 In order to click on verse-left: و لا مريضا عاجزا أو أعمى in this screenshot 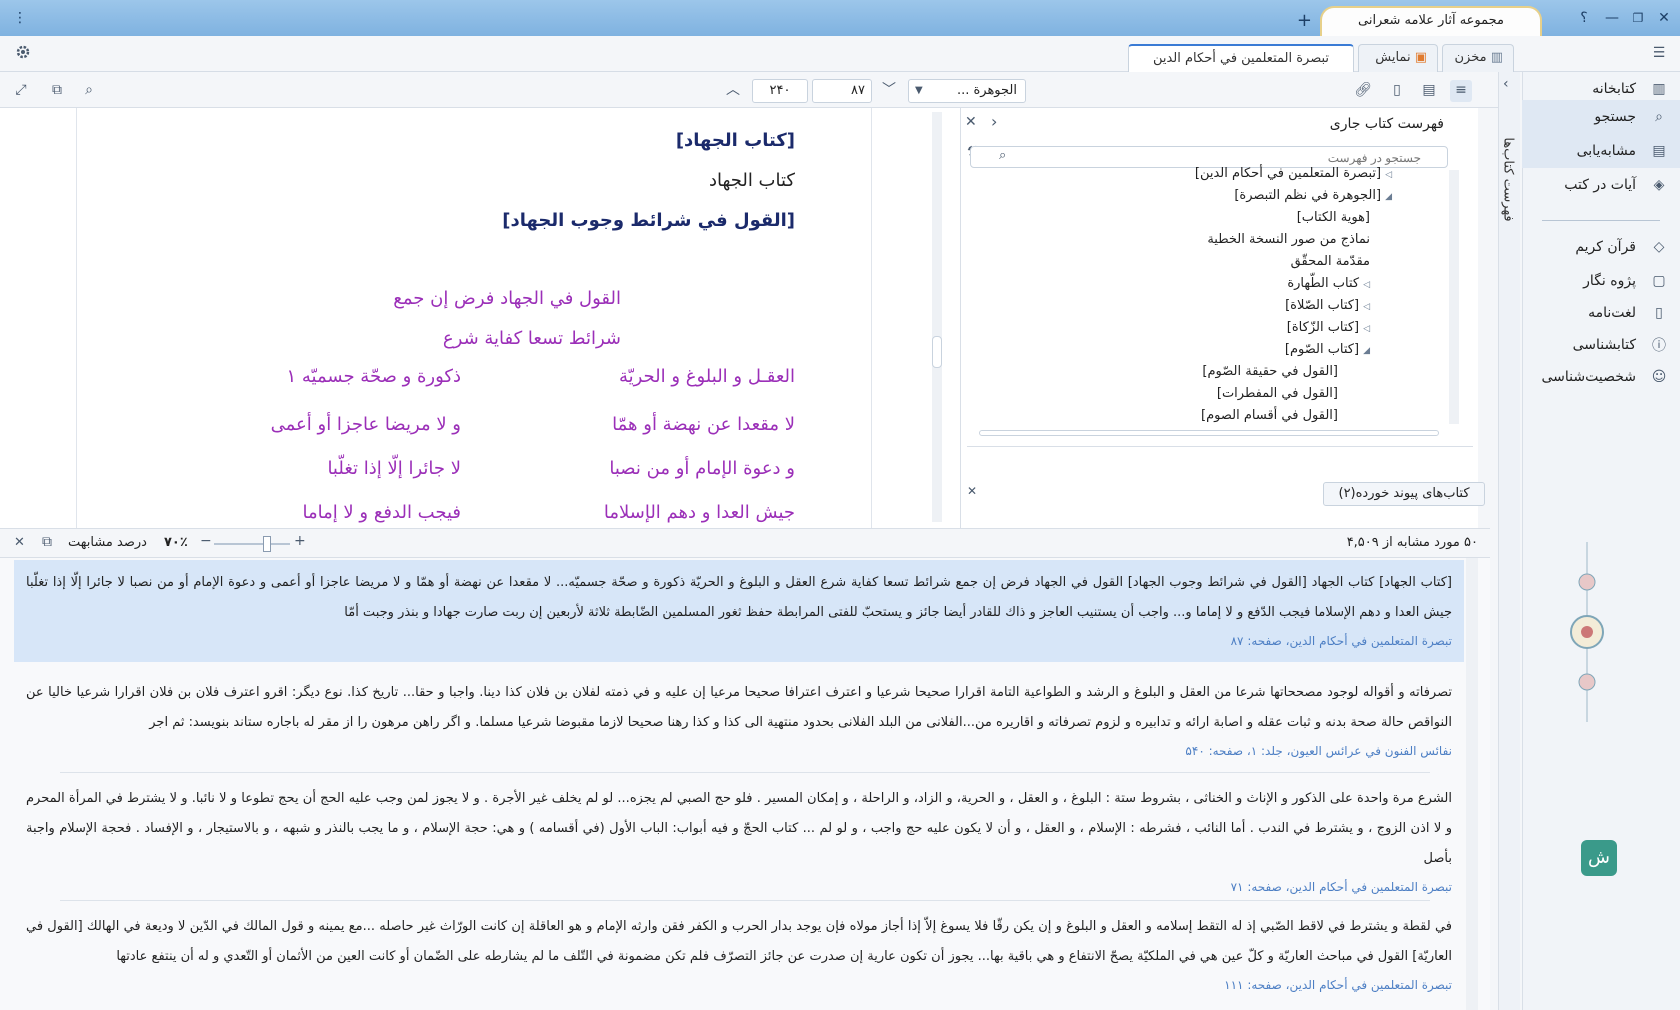, I will do `click(365, 424)`.